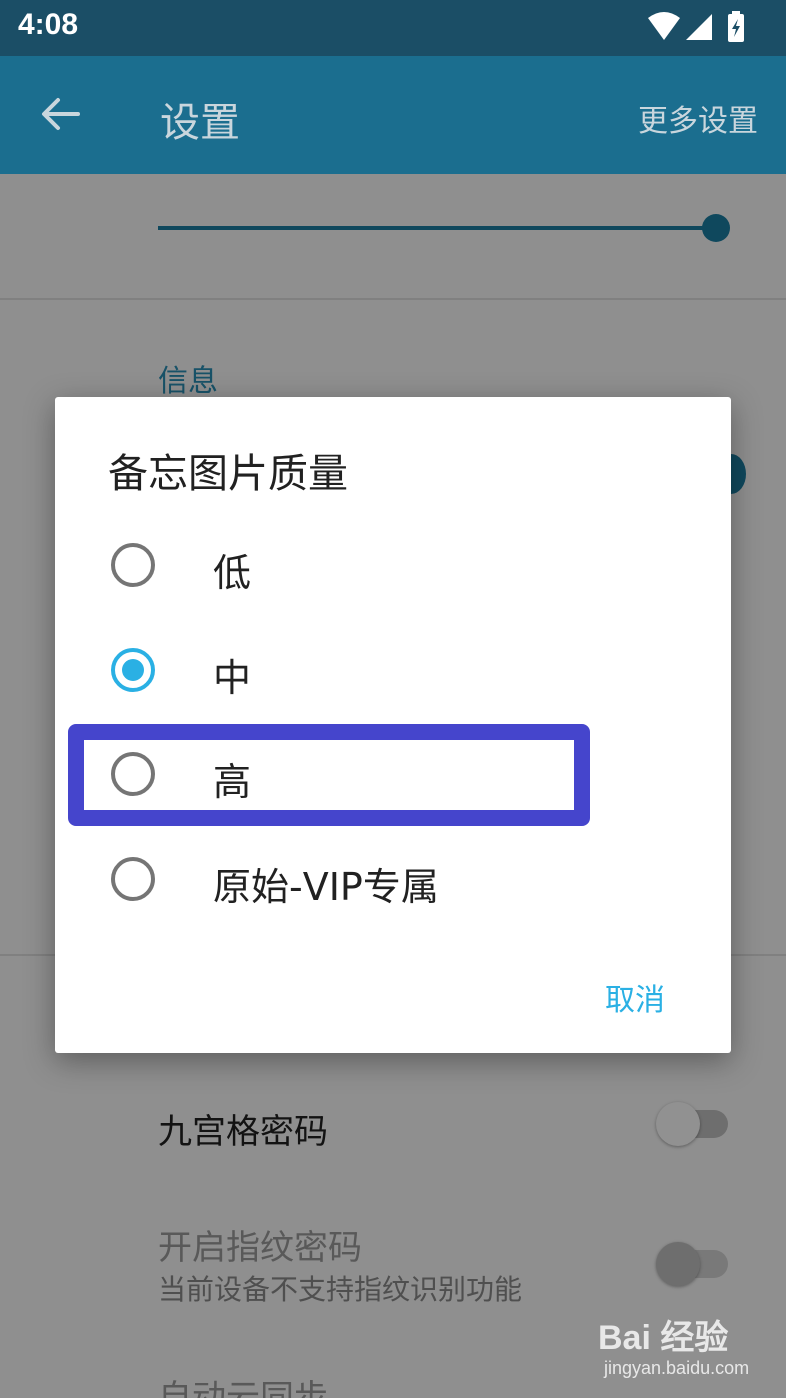 The image size is (786, 1398). Describe the element at coordinates (200, 123) in the screenshot. I see `page-title: 设置` at that location.